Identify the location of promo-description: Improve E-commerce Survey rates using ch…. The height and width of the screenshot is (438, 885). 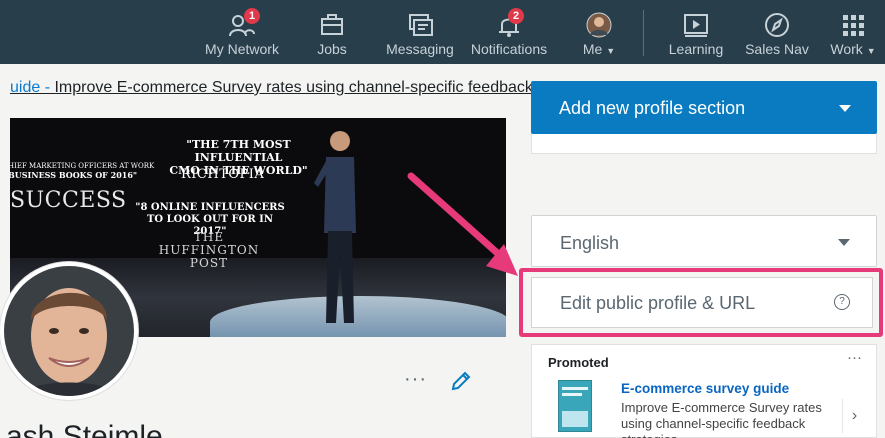
(721, 419).